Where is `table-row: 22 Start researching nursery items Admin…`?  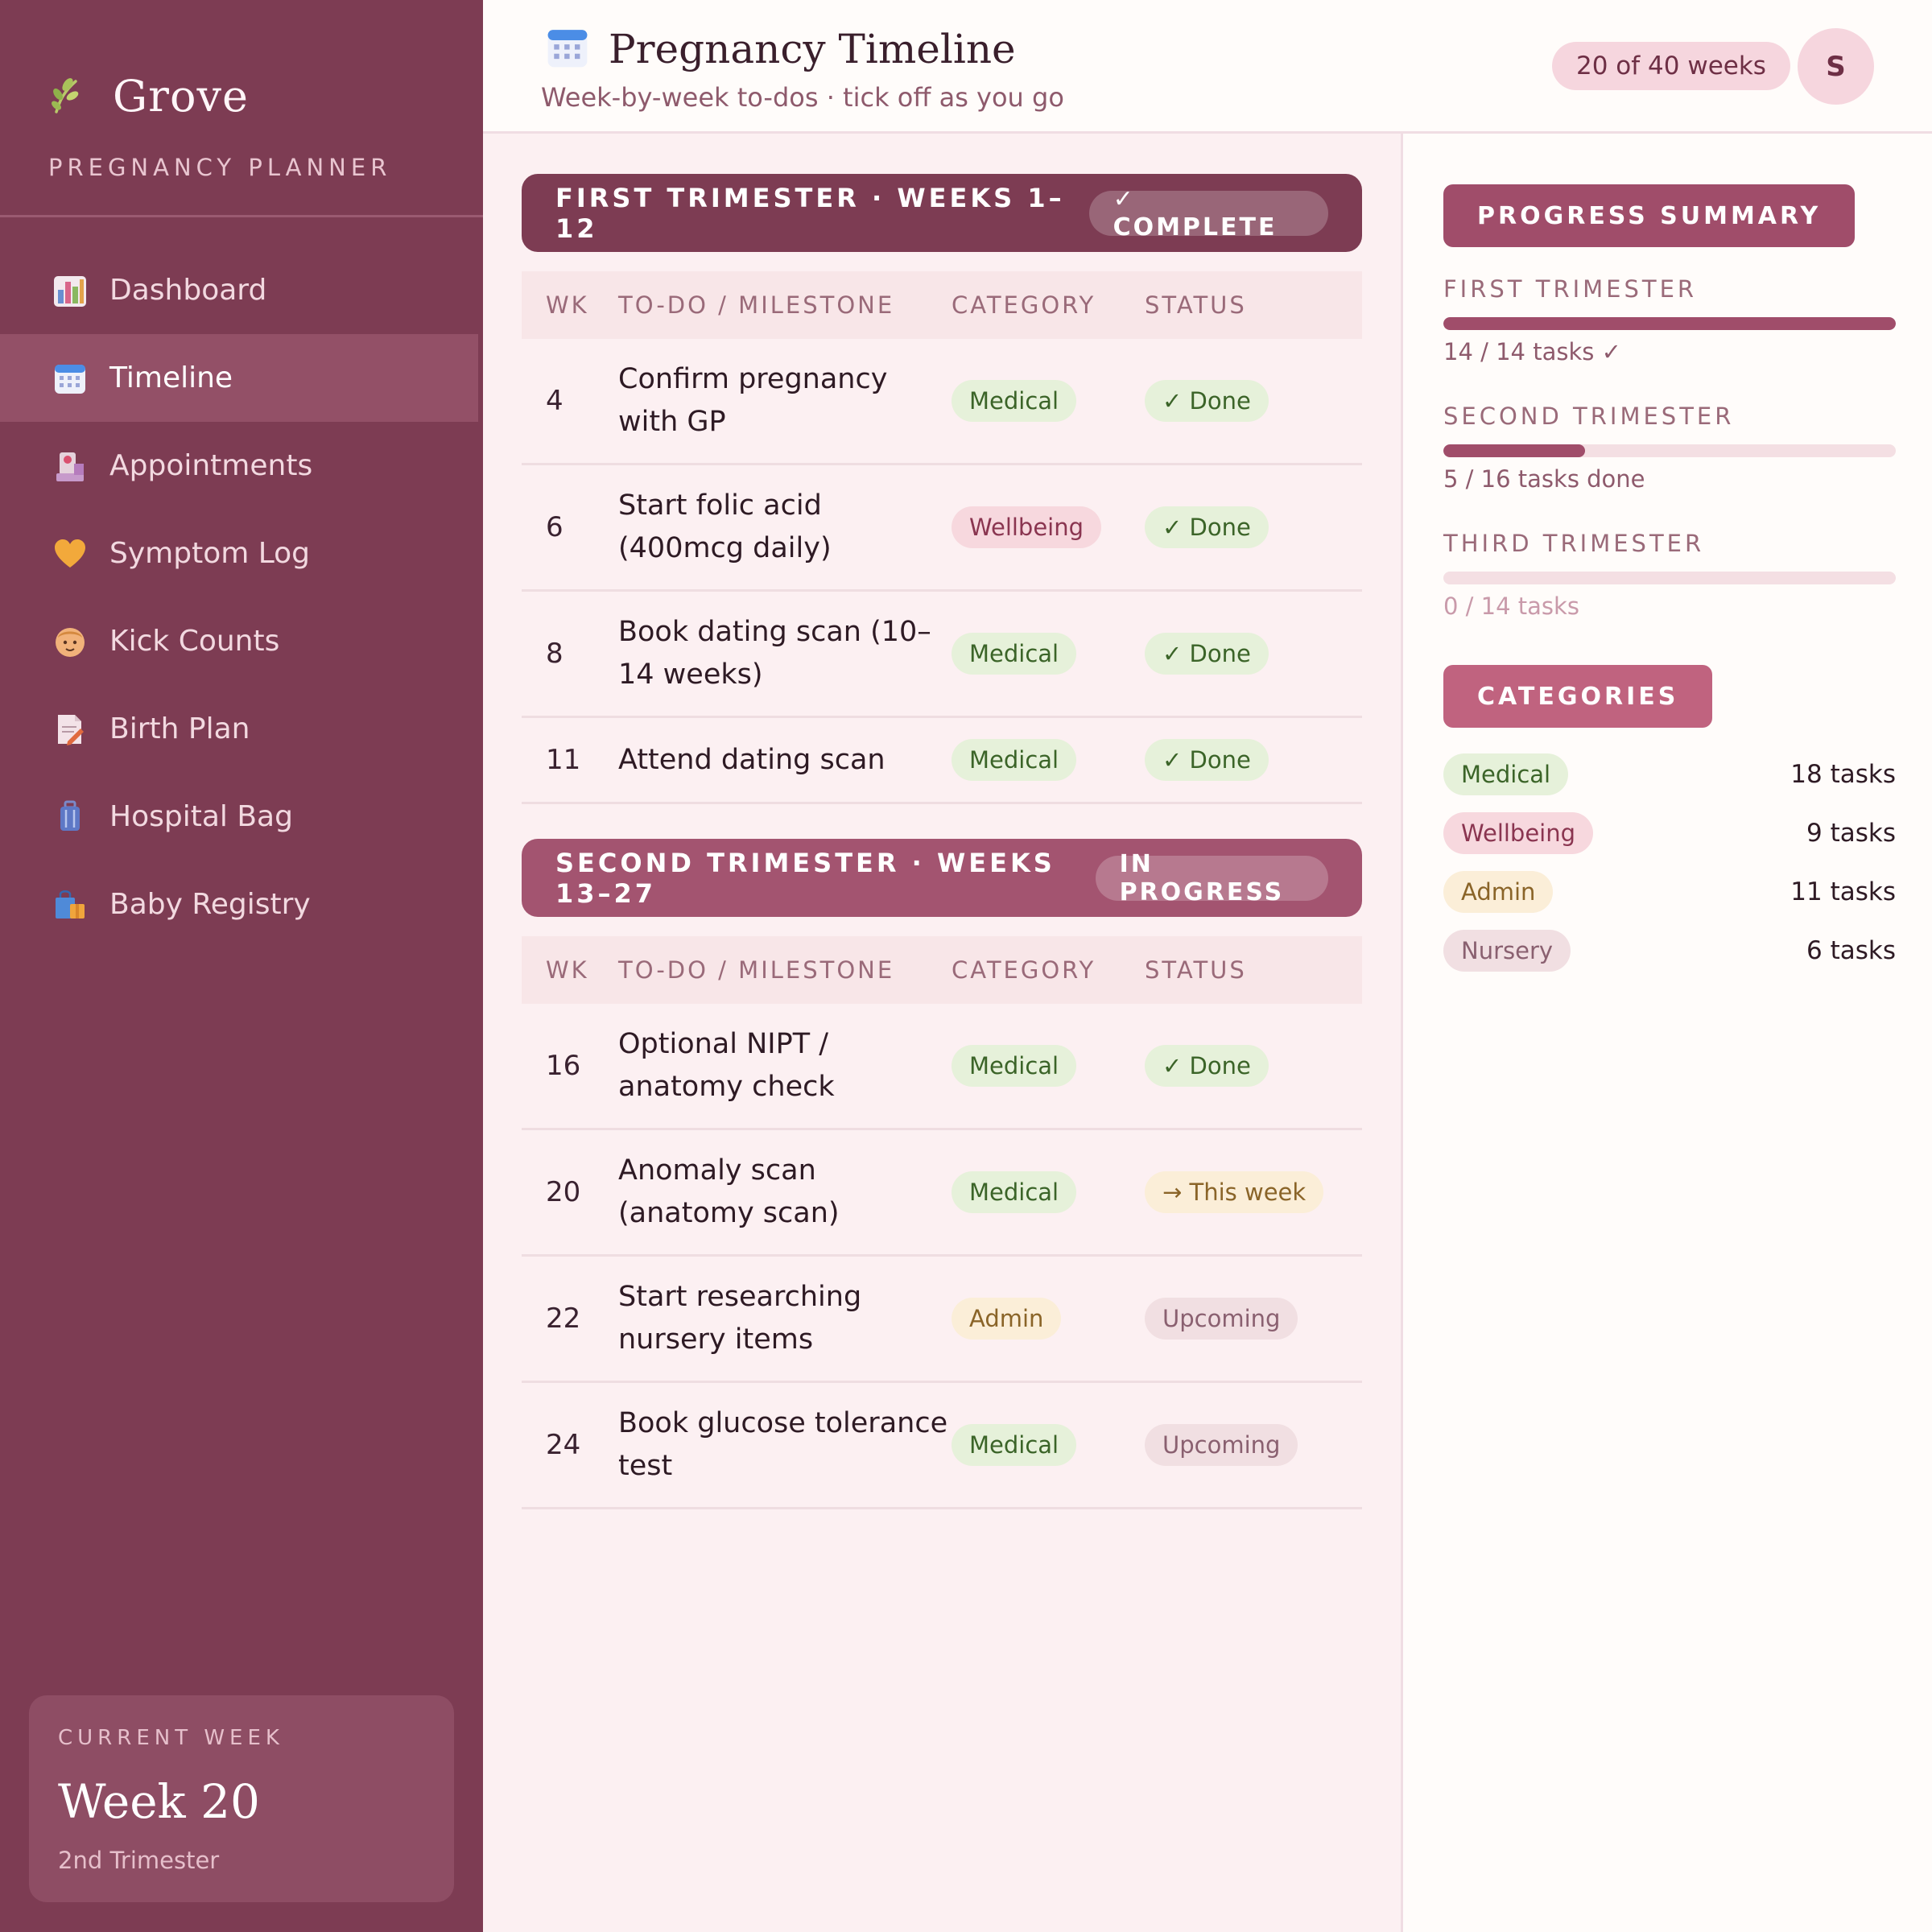 table-row: 22 Start researching nursery items Admin… is located at coordinates (942, 1320).